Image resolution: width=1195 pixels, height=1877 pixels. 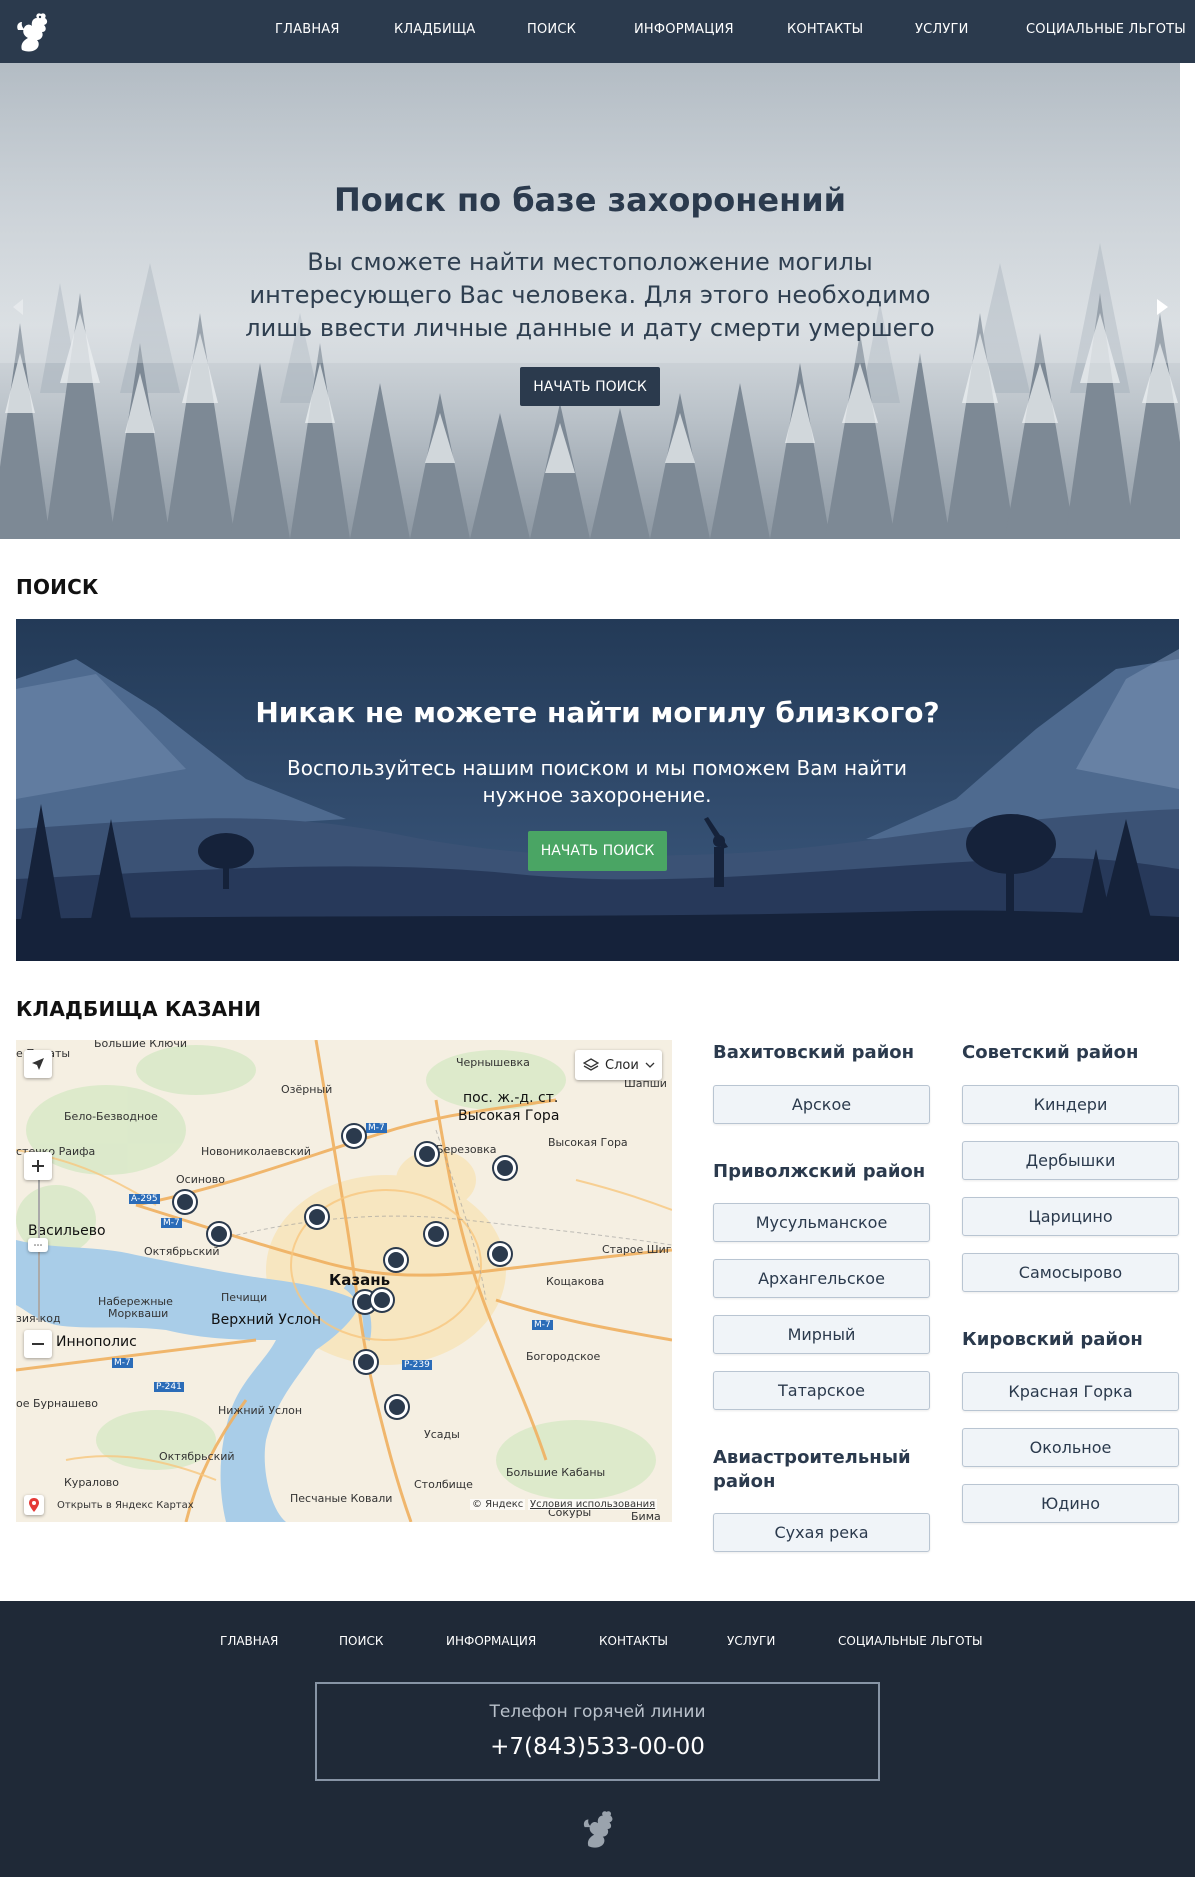 What do you see at coordinates (434, 29) in the screenshot?
I see `nav-cemeteries: КЛАДБИЩА` at bounding box center [434, 29].